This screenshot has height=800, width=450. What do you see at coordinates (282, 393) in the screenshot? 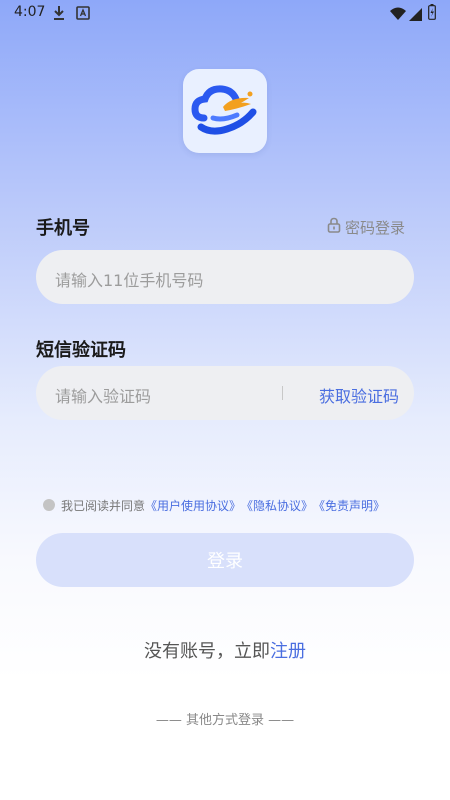
I see `field-divider` at bounding box center [282, 393].